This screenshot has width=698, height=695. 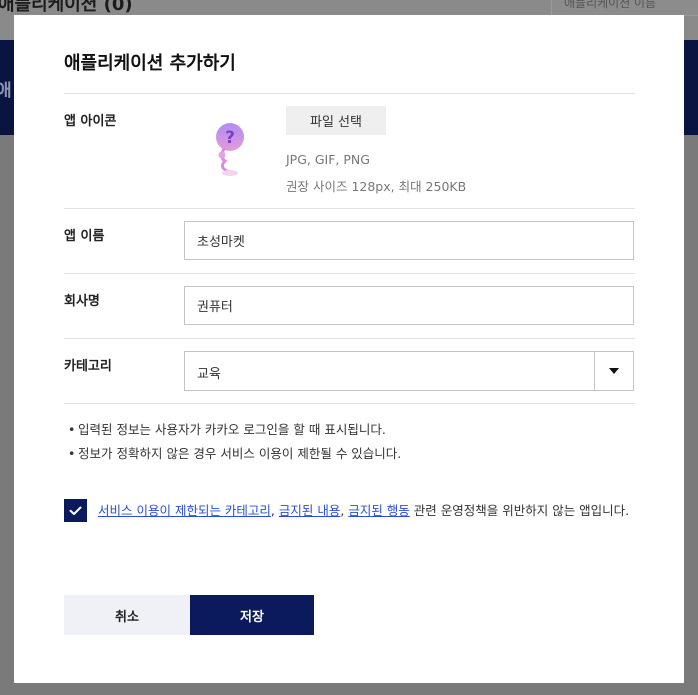 I want to click on file-select-button: 파일 선택, so click(x=336, y=120).